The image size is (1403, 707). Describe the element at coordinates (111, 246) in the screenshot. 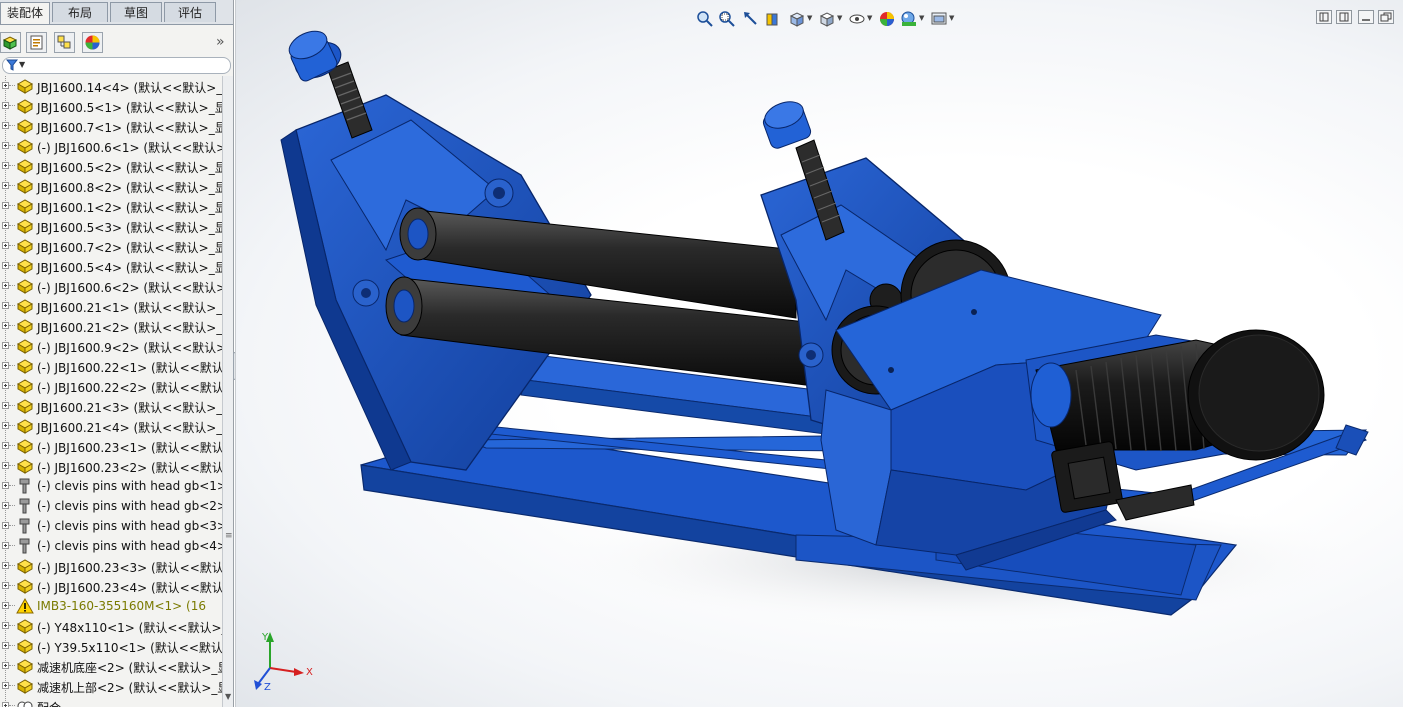

I see `tree-item: JBJ1600.7<2> (默认<<默认>_显` at that location.